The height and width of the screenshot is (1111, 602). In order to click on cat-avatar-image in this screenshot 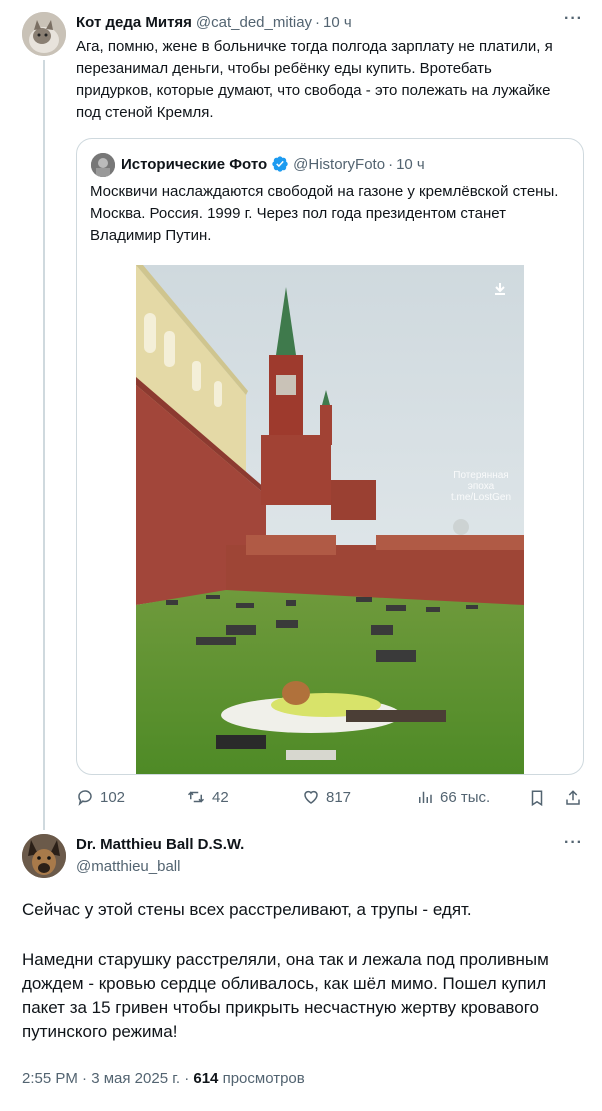, I will do `click(44, 34)`.